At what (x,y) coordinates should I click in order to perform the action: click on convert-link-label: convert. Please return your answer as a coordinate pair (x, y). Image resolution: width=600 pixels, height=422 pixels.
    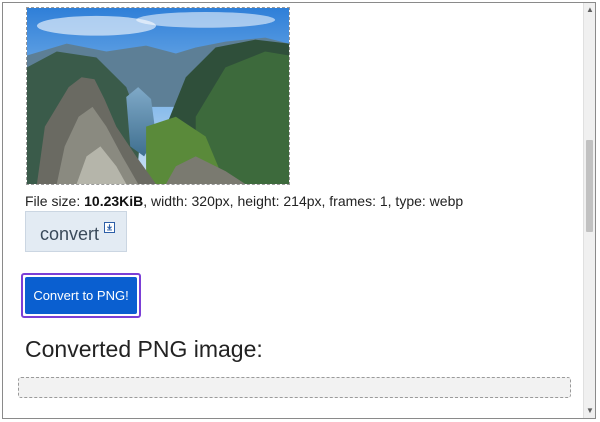
    Looking at the image, I should click on (70, 234).